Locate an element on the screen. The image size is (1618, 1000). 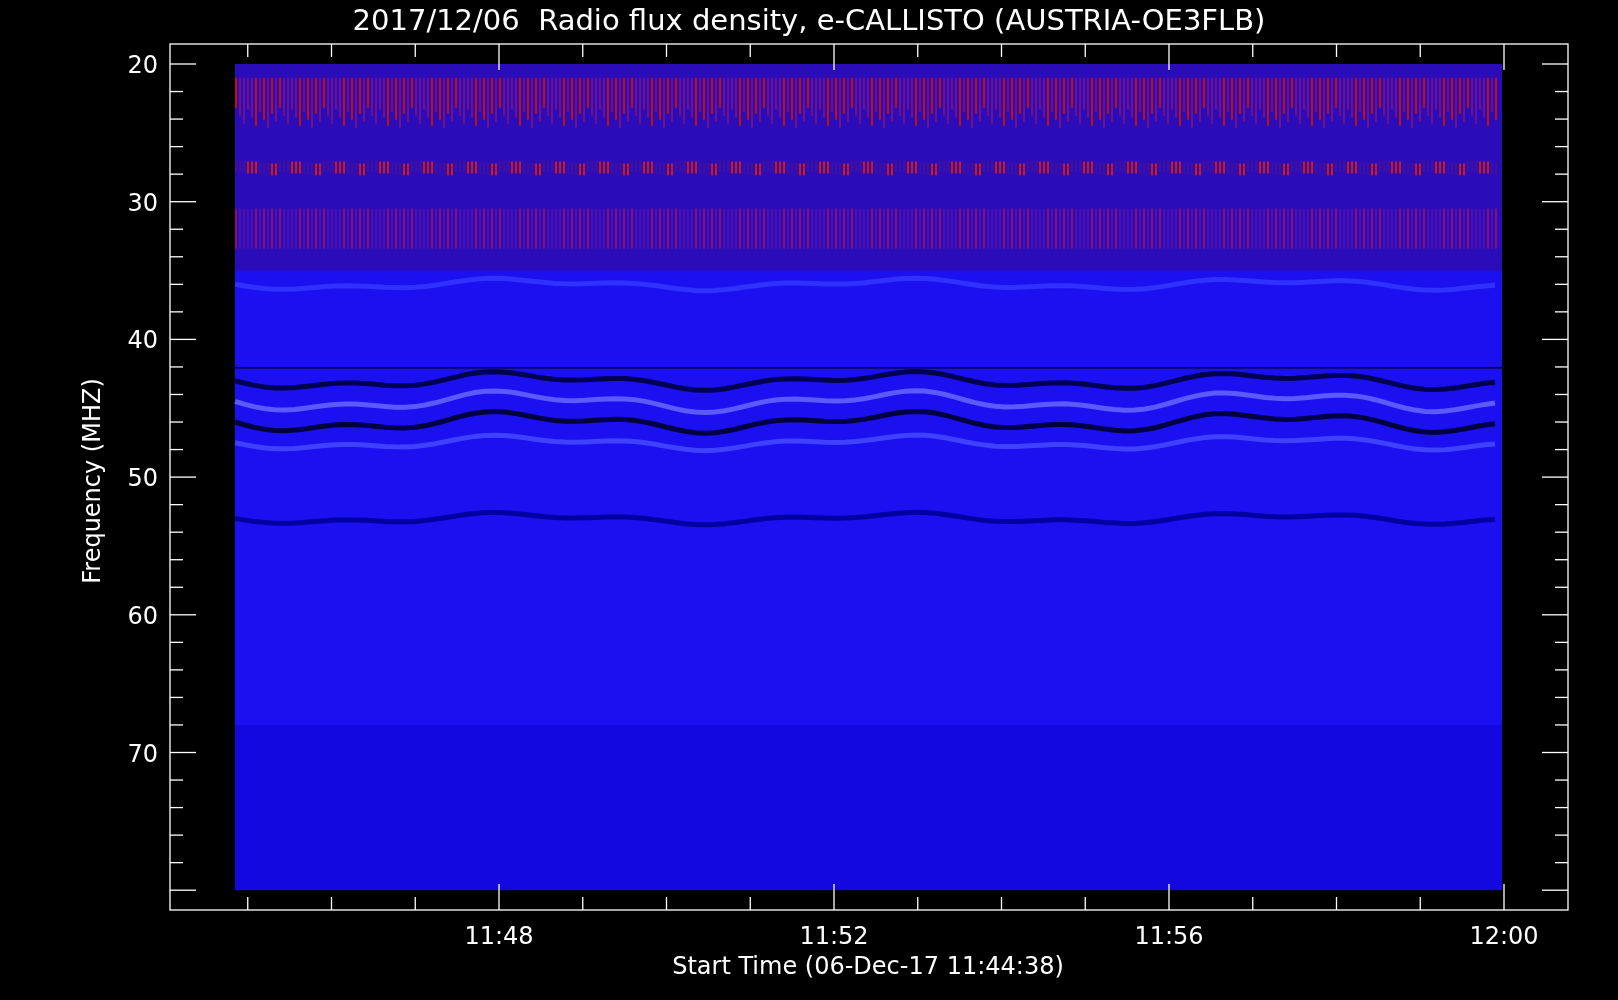
y-axis-label: Frequency (MHZ) is located at coordinates (92, 481).